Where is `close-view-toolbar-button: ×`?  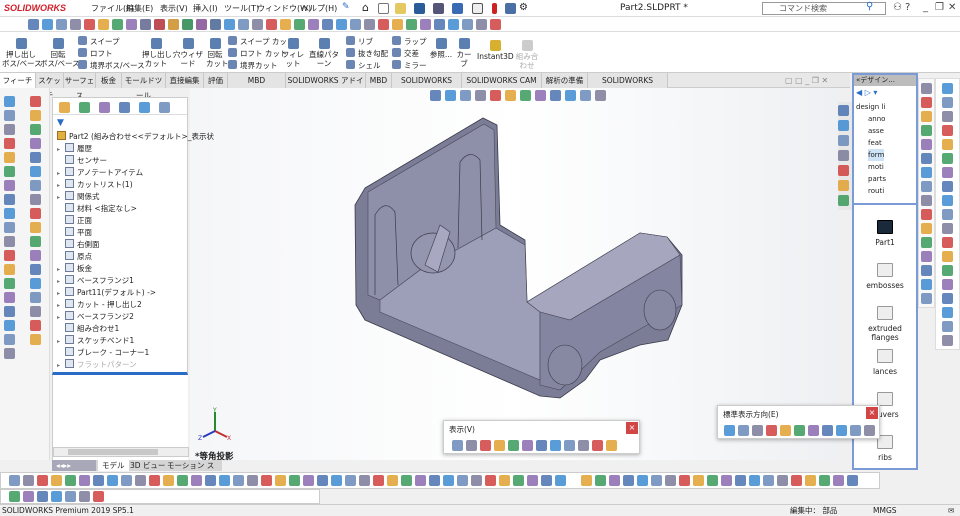
close-view-toolbar-button: × is located at coordinates (632, 428).